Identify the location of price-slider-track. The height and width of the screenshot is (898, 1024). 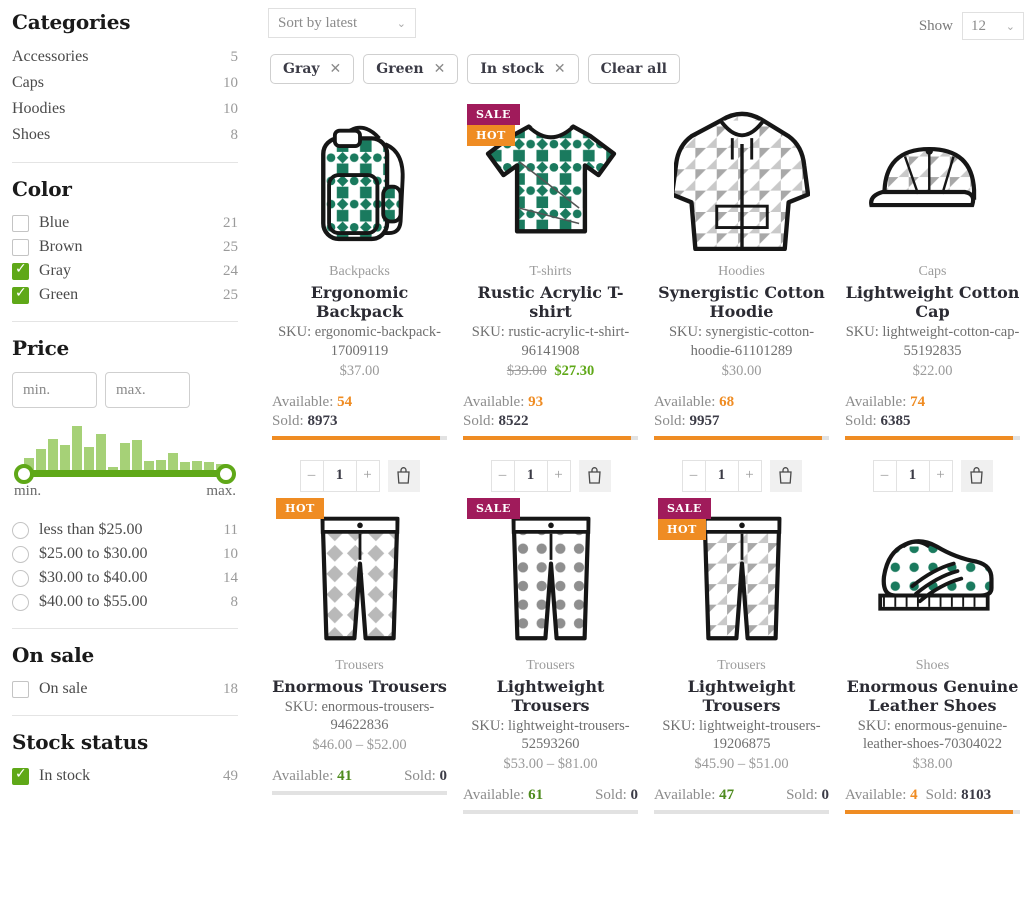
(125, 473).